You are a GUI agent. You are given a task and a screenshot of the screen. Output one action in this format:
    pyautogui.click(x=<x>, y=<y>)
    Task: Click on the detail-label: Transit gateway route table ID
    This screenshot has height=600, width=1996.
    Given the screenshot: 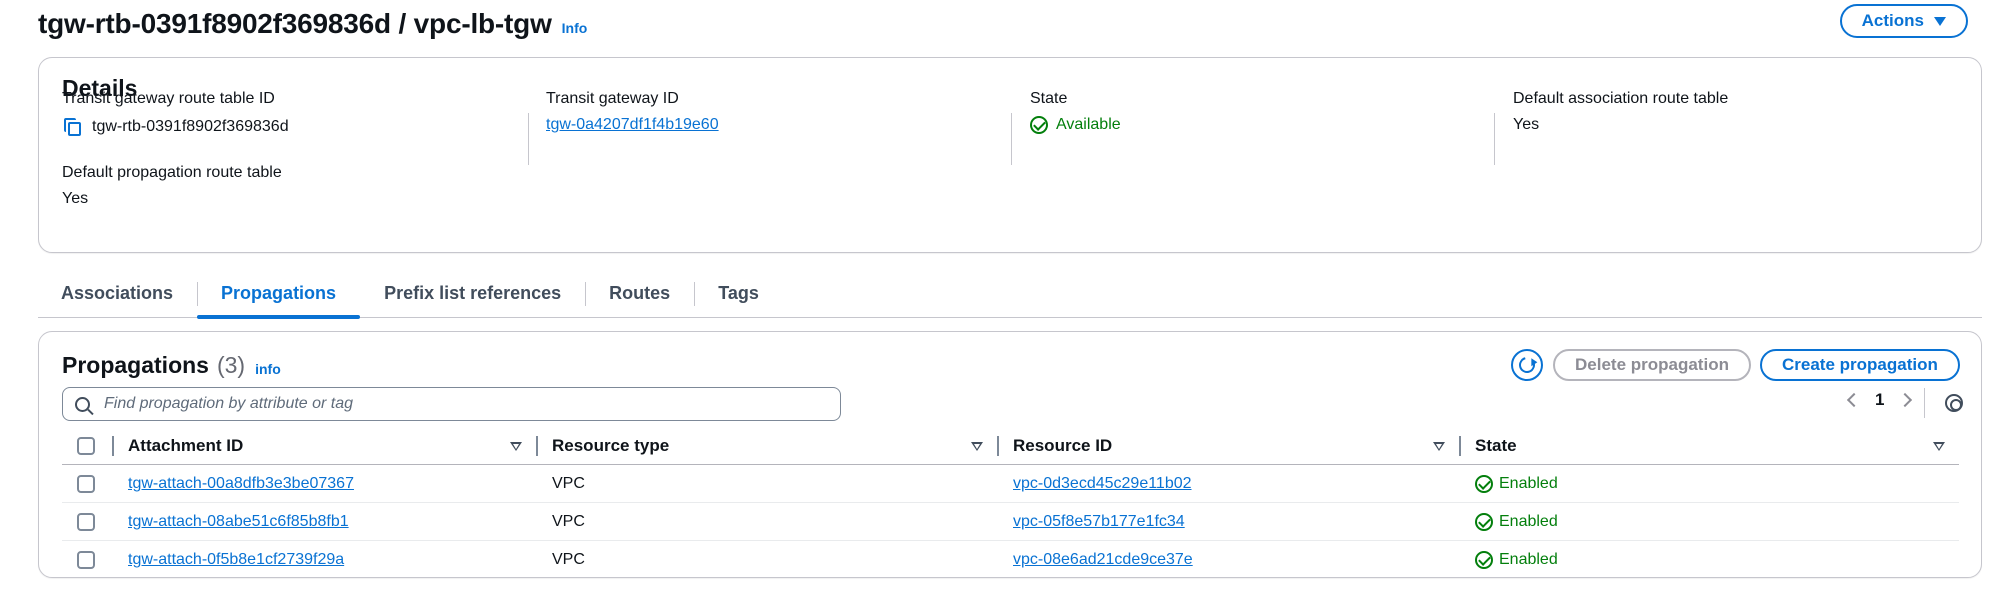 What is the action you would take?
    pyautogui.click(x=168, y=98)
    